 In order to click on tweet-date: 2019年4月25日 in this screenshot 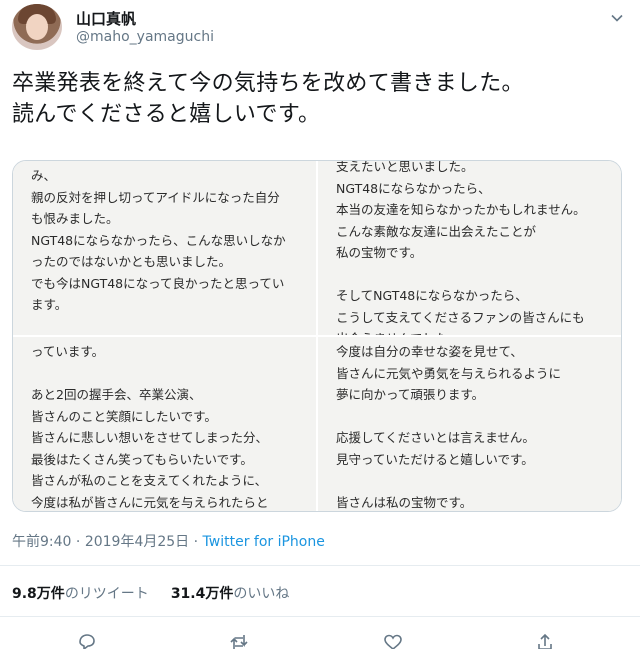, I will do `click(137, 542)`.